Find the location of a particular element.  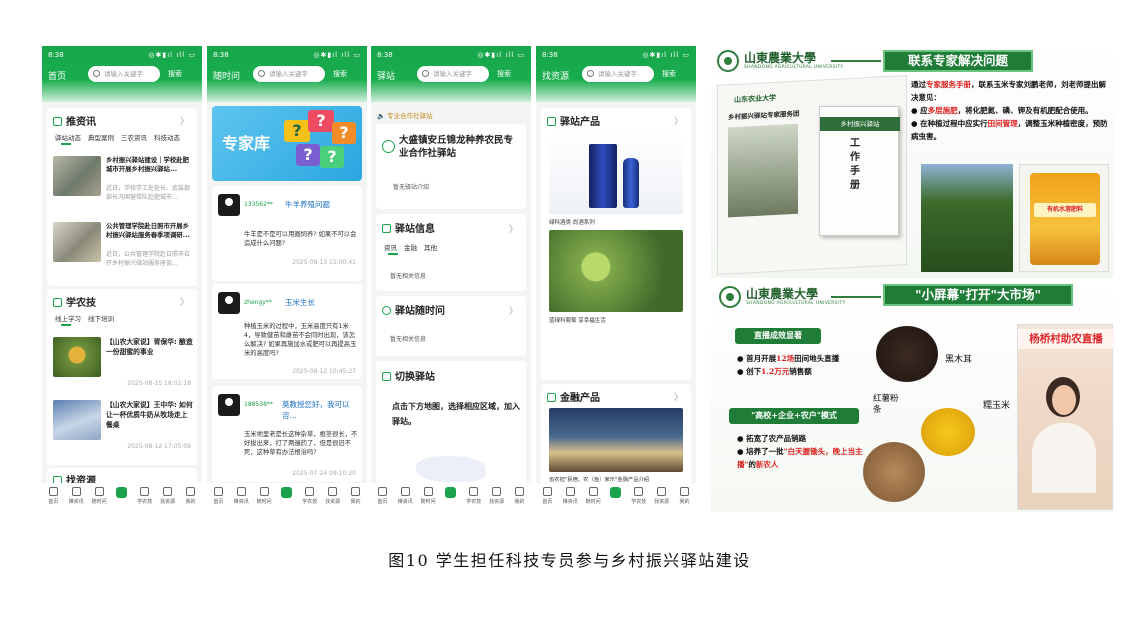

tab-offline: 线下培训 is located at coordinates (101, 319).